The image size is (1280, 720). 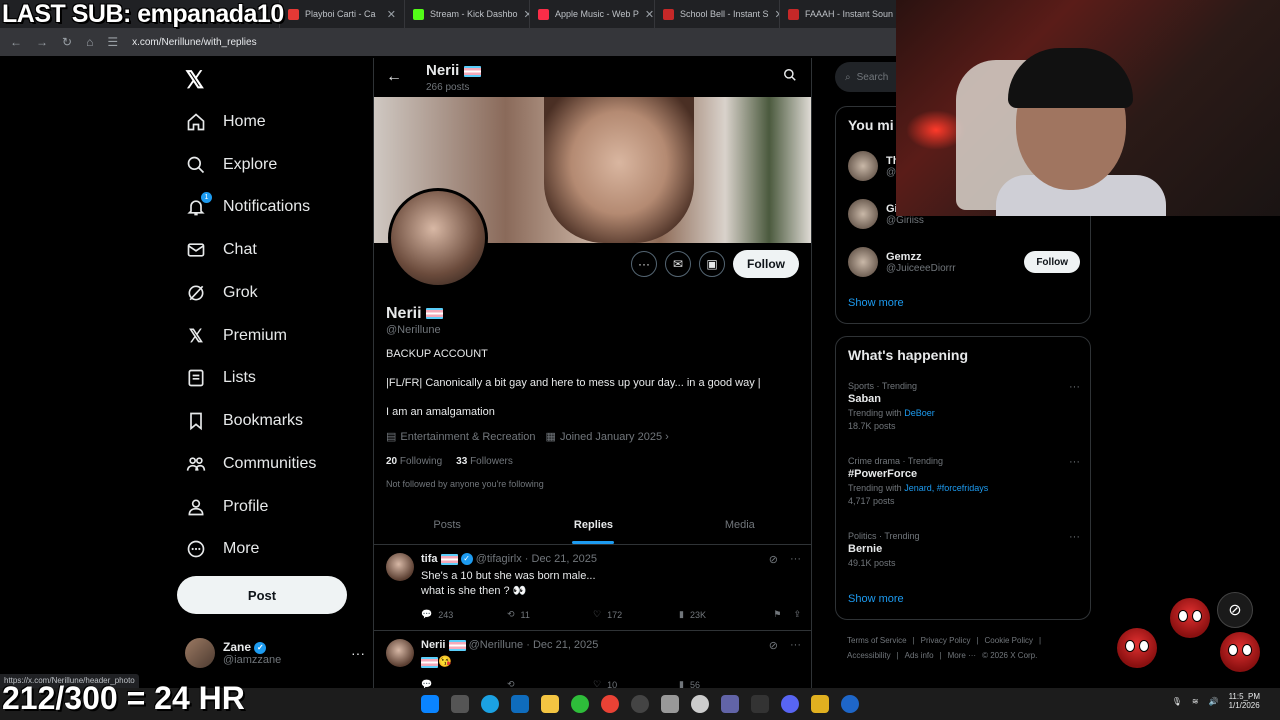 I want to click on back-arrow-icon: ←, so click(x=394, y=77).